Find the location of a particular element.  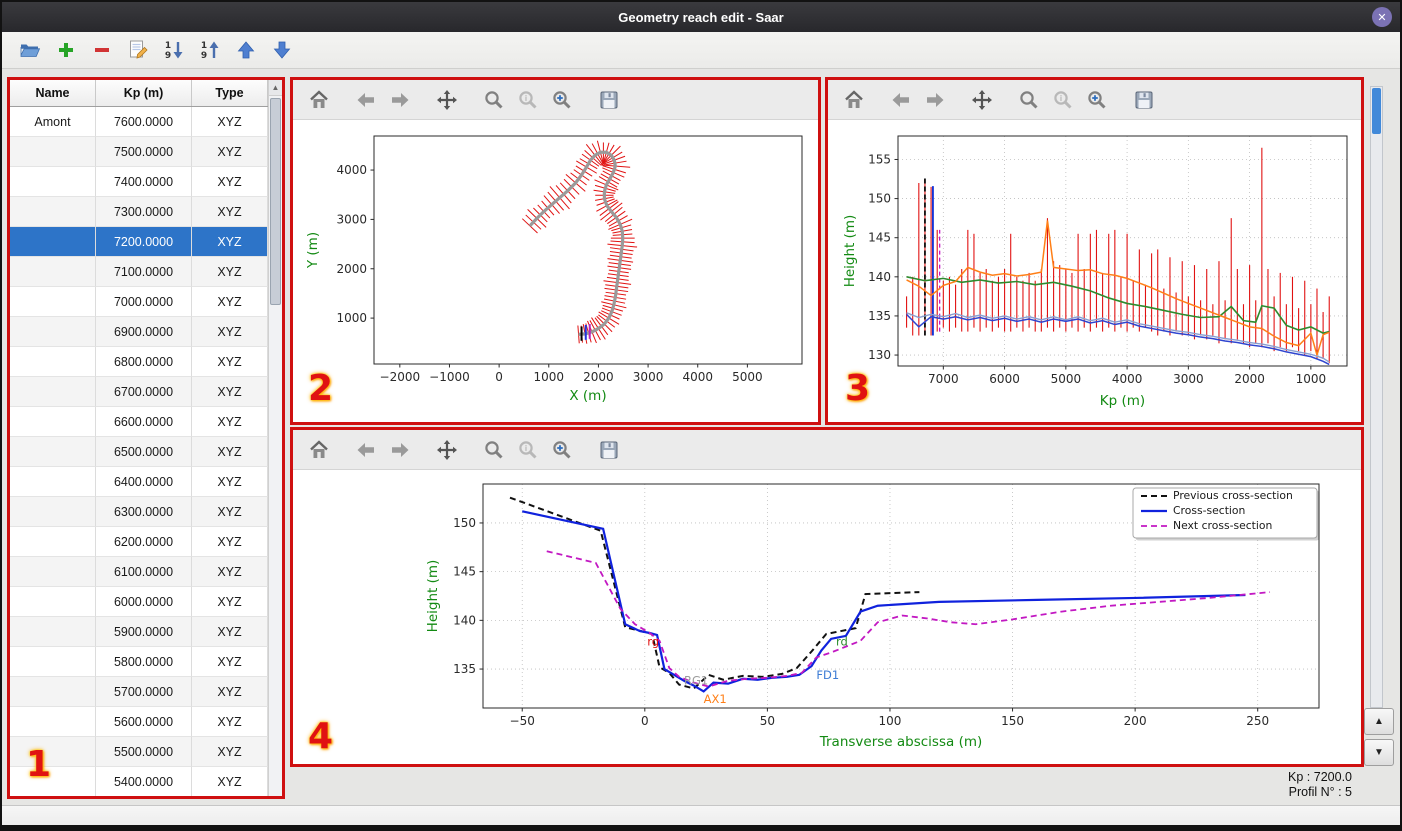

table-row: 6800.0000 XYZ is located at coordinates (139, 362).